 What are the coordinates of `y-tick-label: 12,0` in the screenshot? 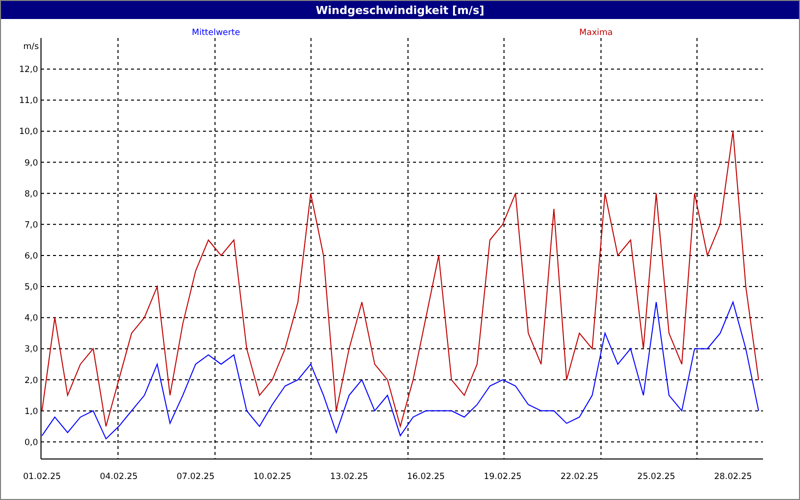 It's located at (28, 70).